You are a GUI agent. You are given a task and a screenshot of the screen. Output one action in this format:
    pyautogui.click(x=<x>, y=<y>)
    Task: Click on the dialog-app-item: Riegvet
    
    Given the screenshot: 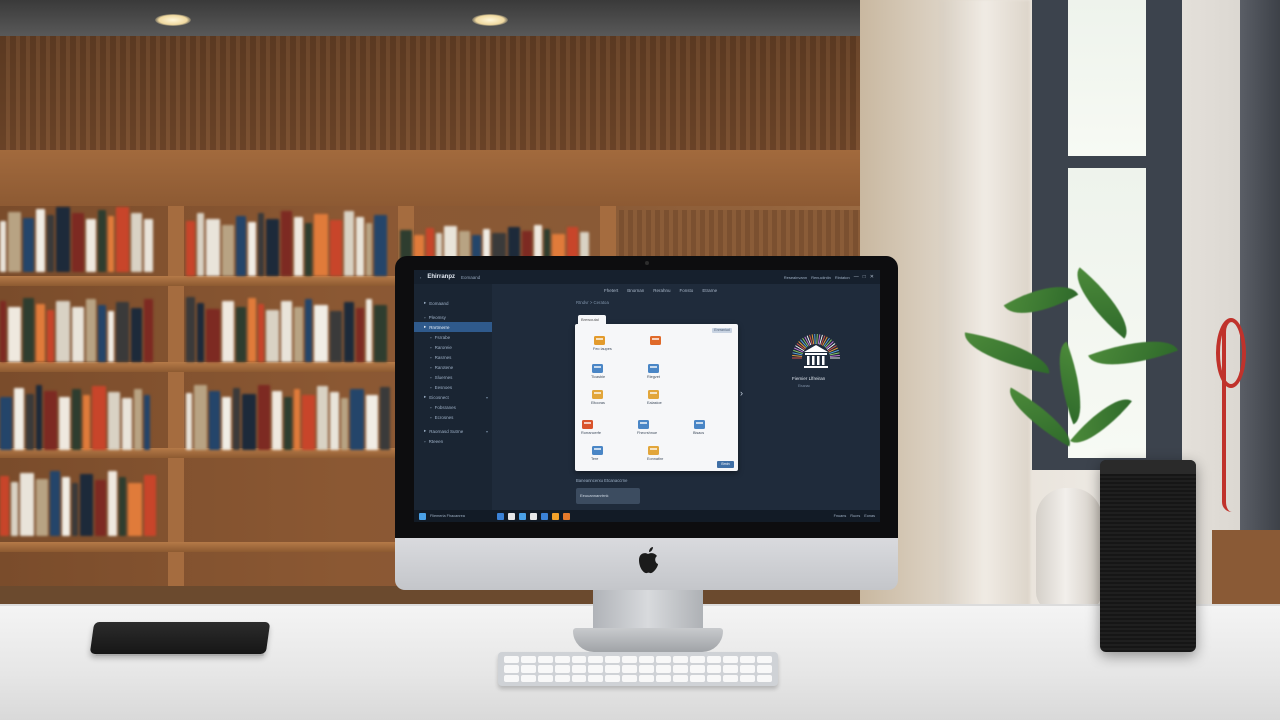 What is the action you would take?
    pyautogui.click(x=654, y=370)
    